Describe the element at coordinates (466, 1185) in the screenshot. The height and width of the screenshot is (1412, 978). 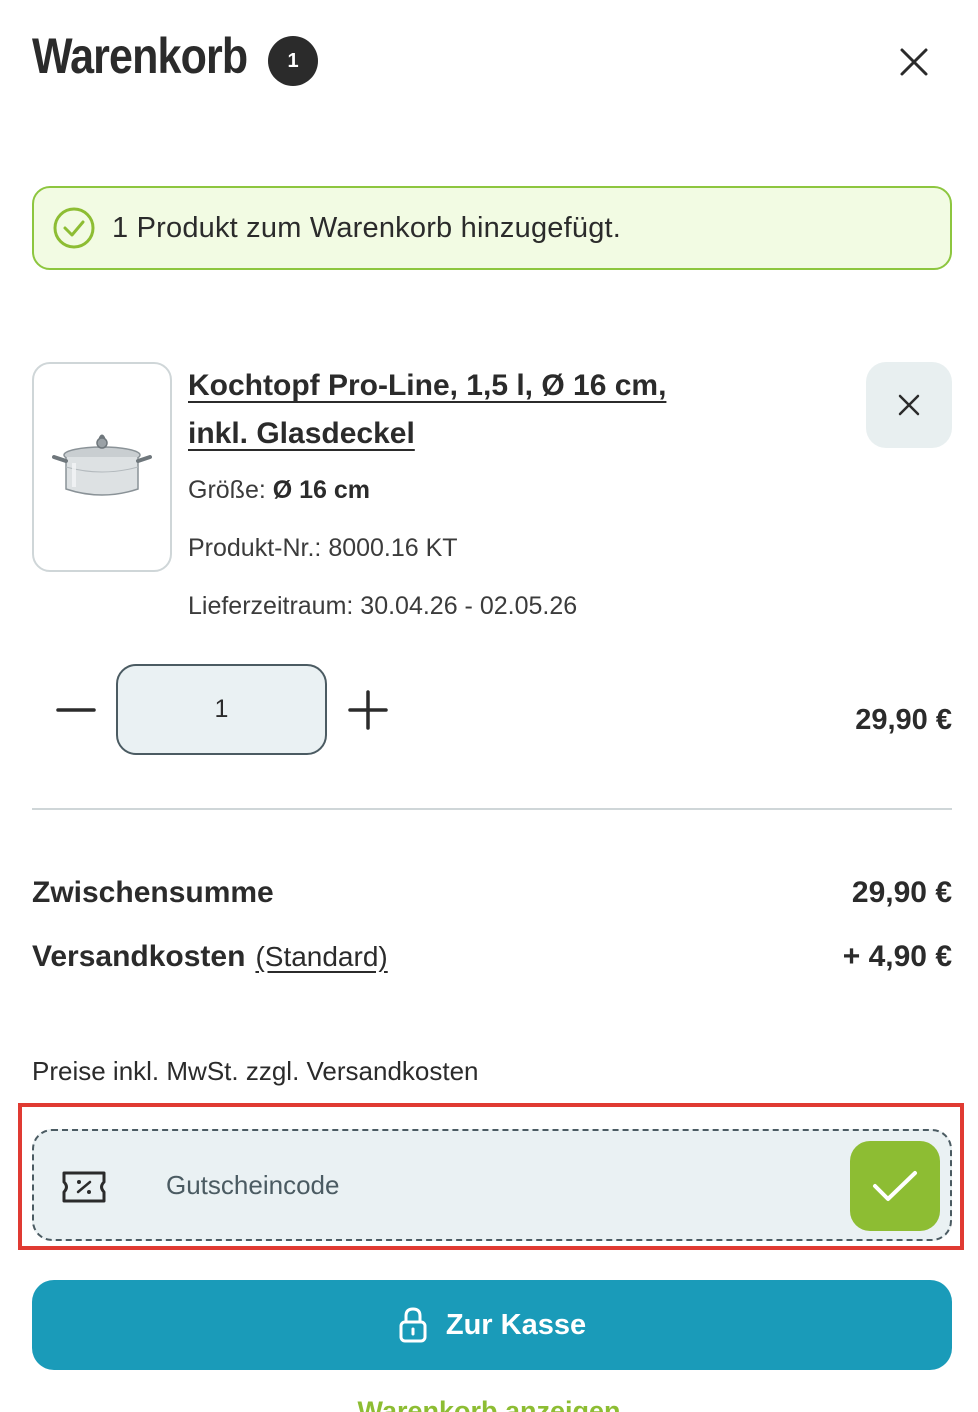
I see `coupon-input` at that location.